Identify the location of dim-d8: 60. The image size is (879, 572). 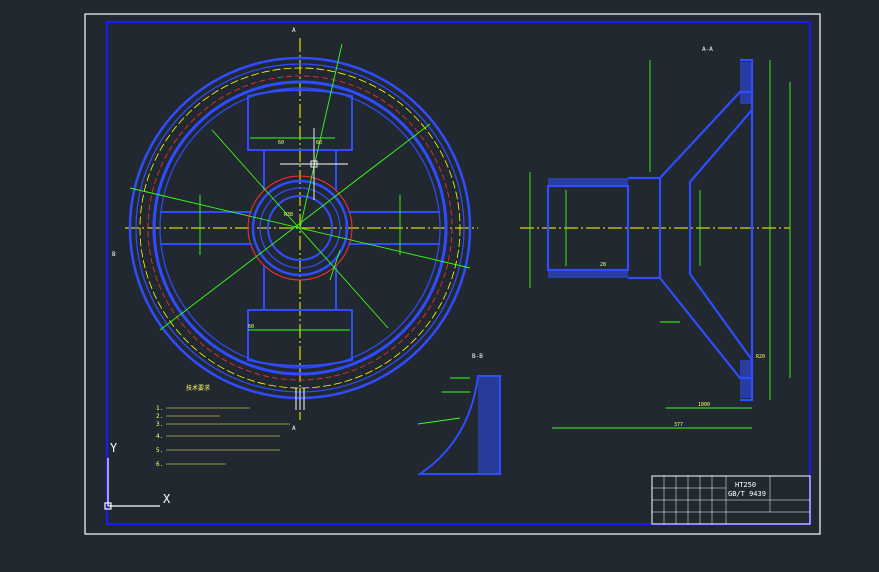
(251, 327).